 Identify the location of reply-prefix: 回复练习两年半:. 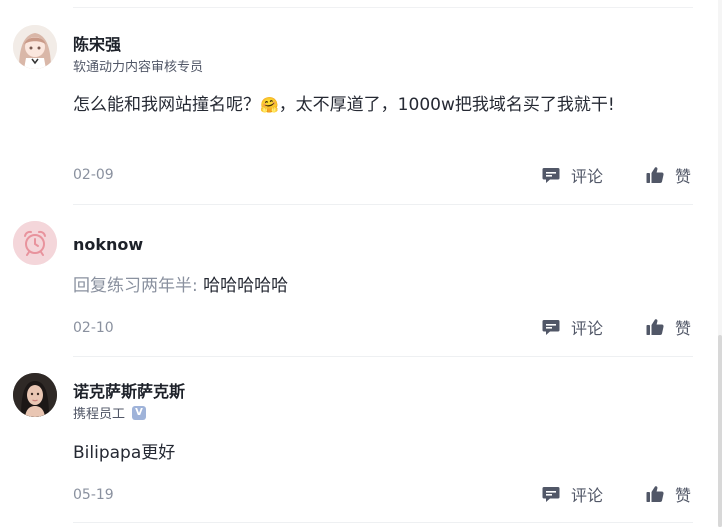
(135, 286).